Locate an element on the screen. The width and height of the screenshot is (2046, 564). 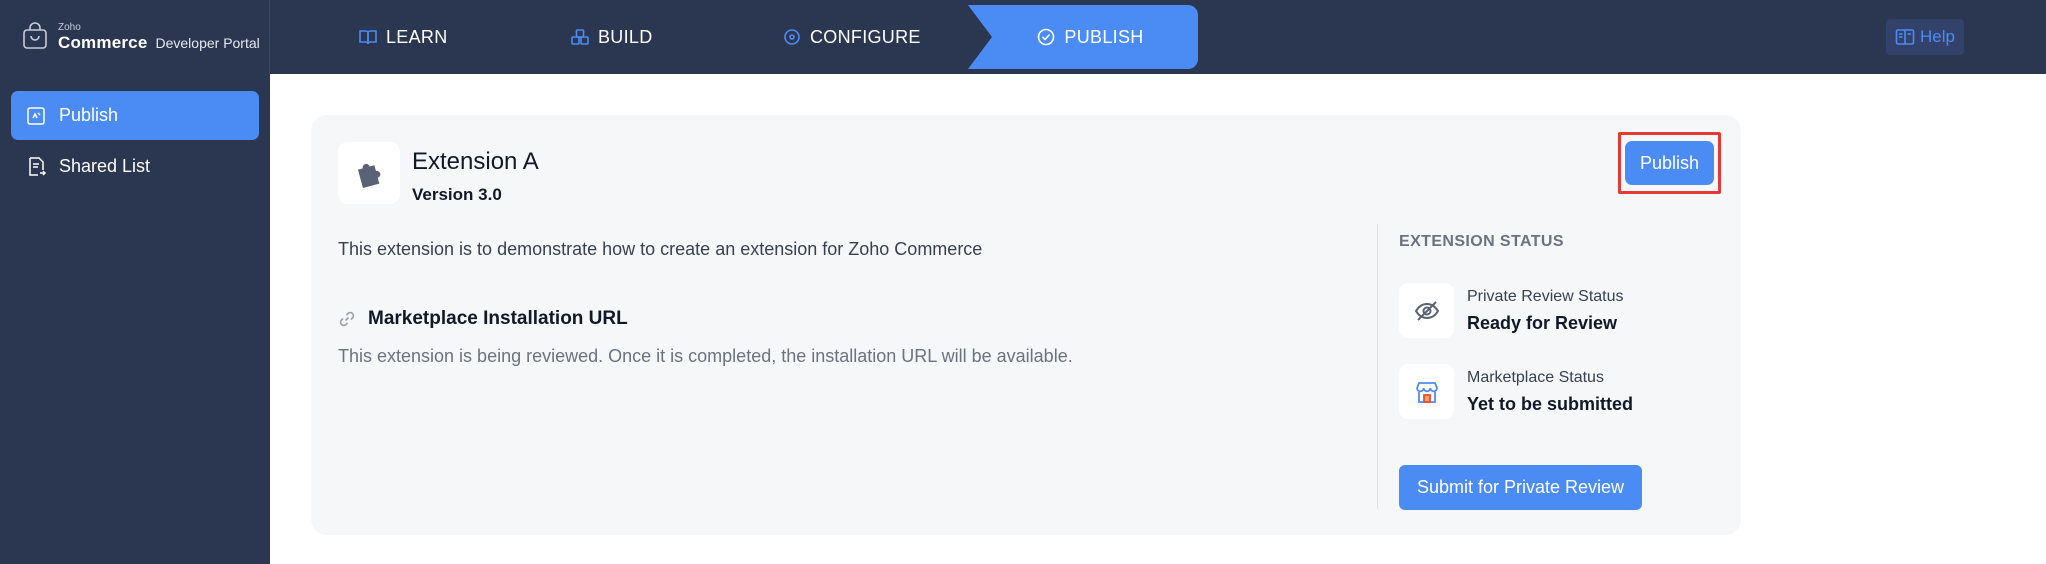
link-icon is located at coordinates (347, 319).